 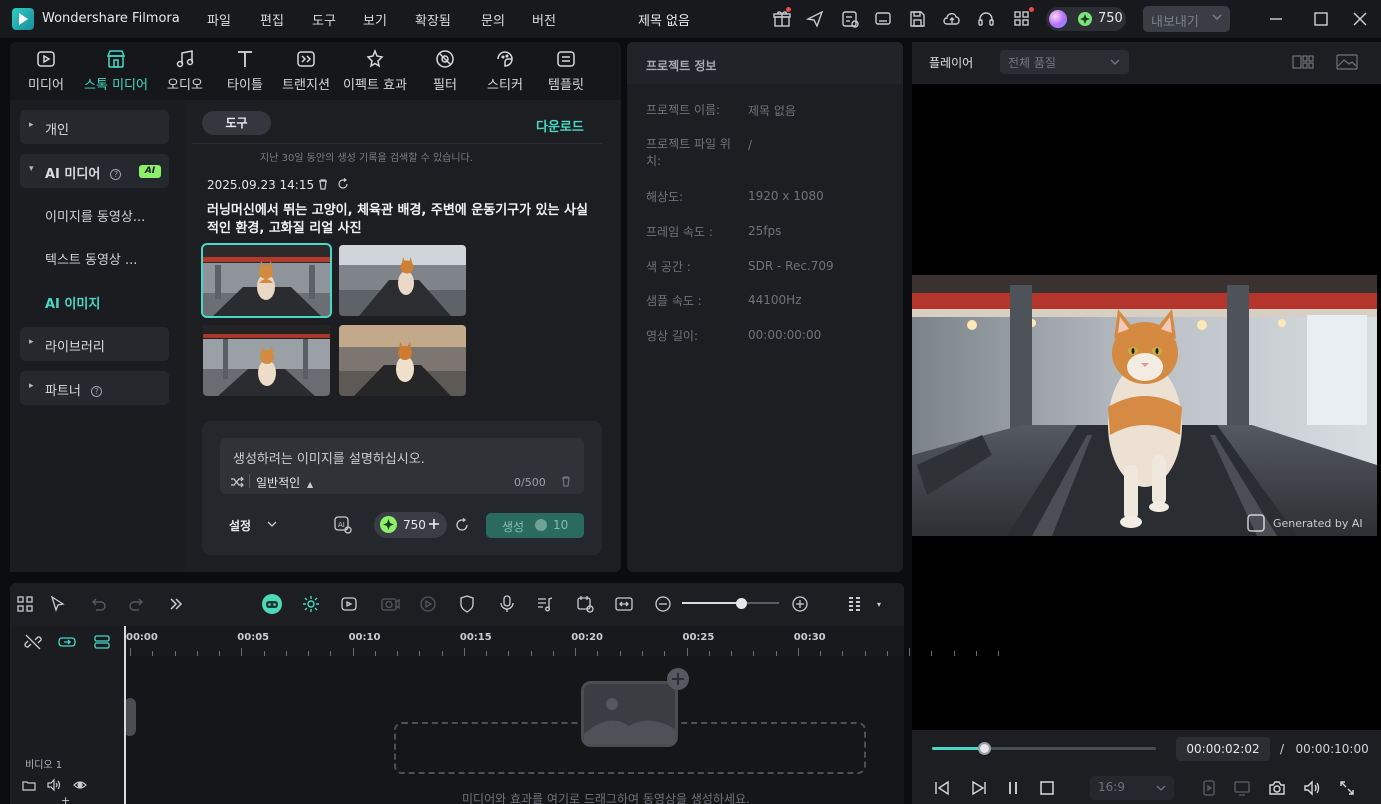 I want to click on tab-effects: 이펙트 효과, so click(x=375, y=70).